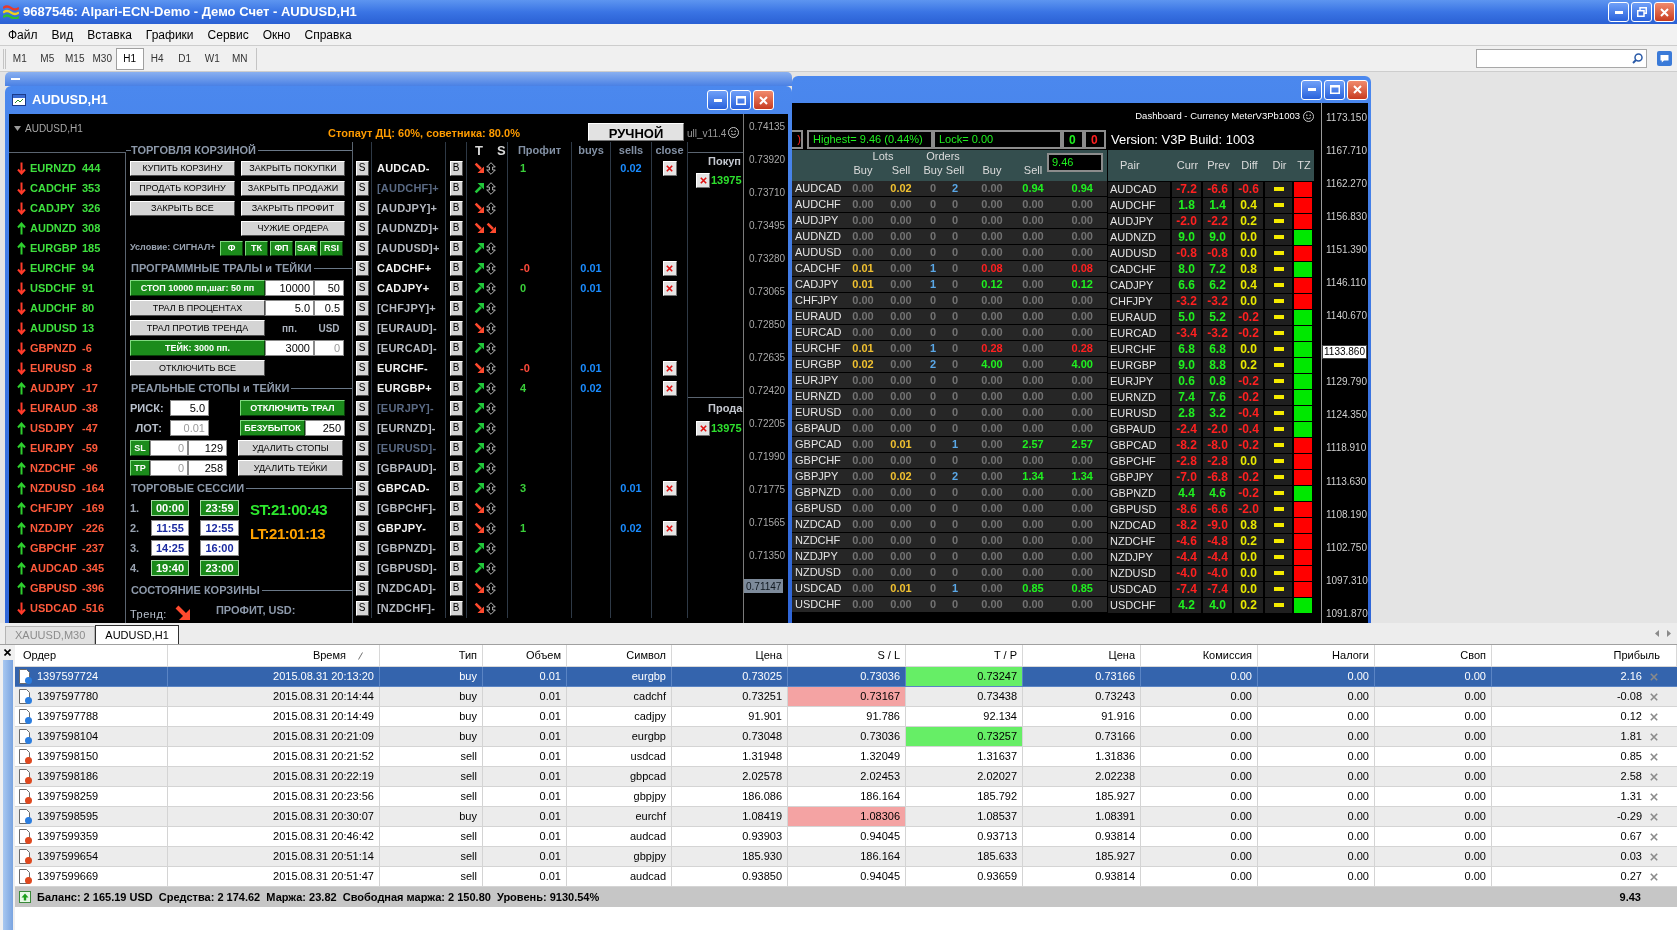 The height and width of the screenshot is (930, 1677). What do you see at coordinates (137, 634) in the screenshot?
I see `tab: AUDUSD,H1` at bounding box center [137, 634].